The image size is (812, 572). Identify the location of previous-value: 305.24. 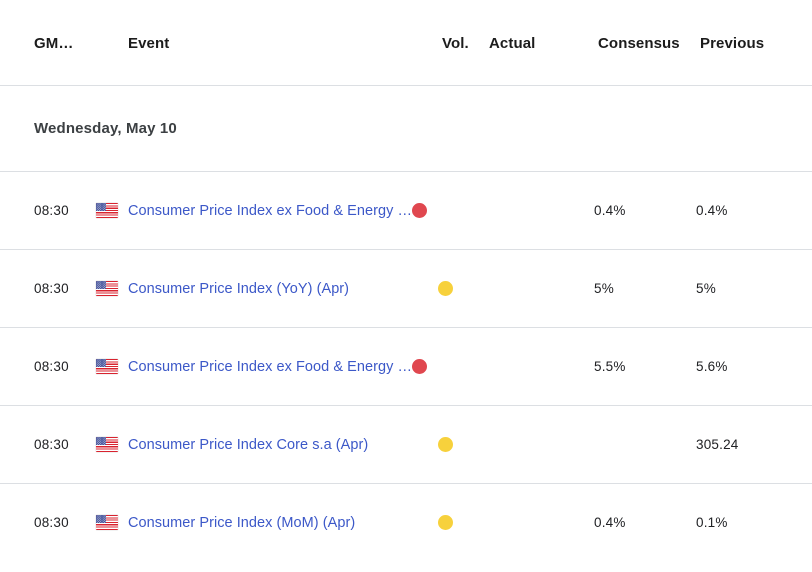
(717, 444).